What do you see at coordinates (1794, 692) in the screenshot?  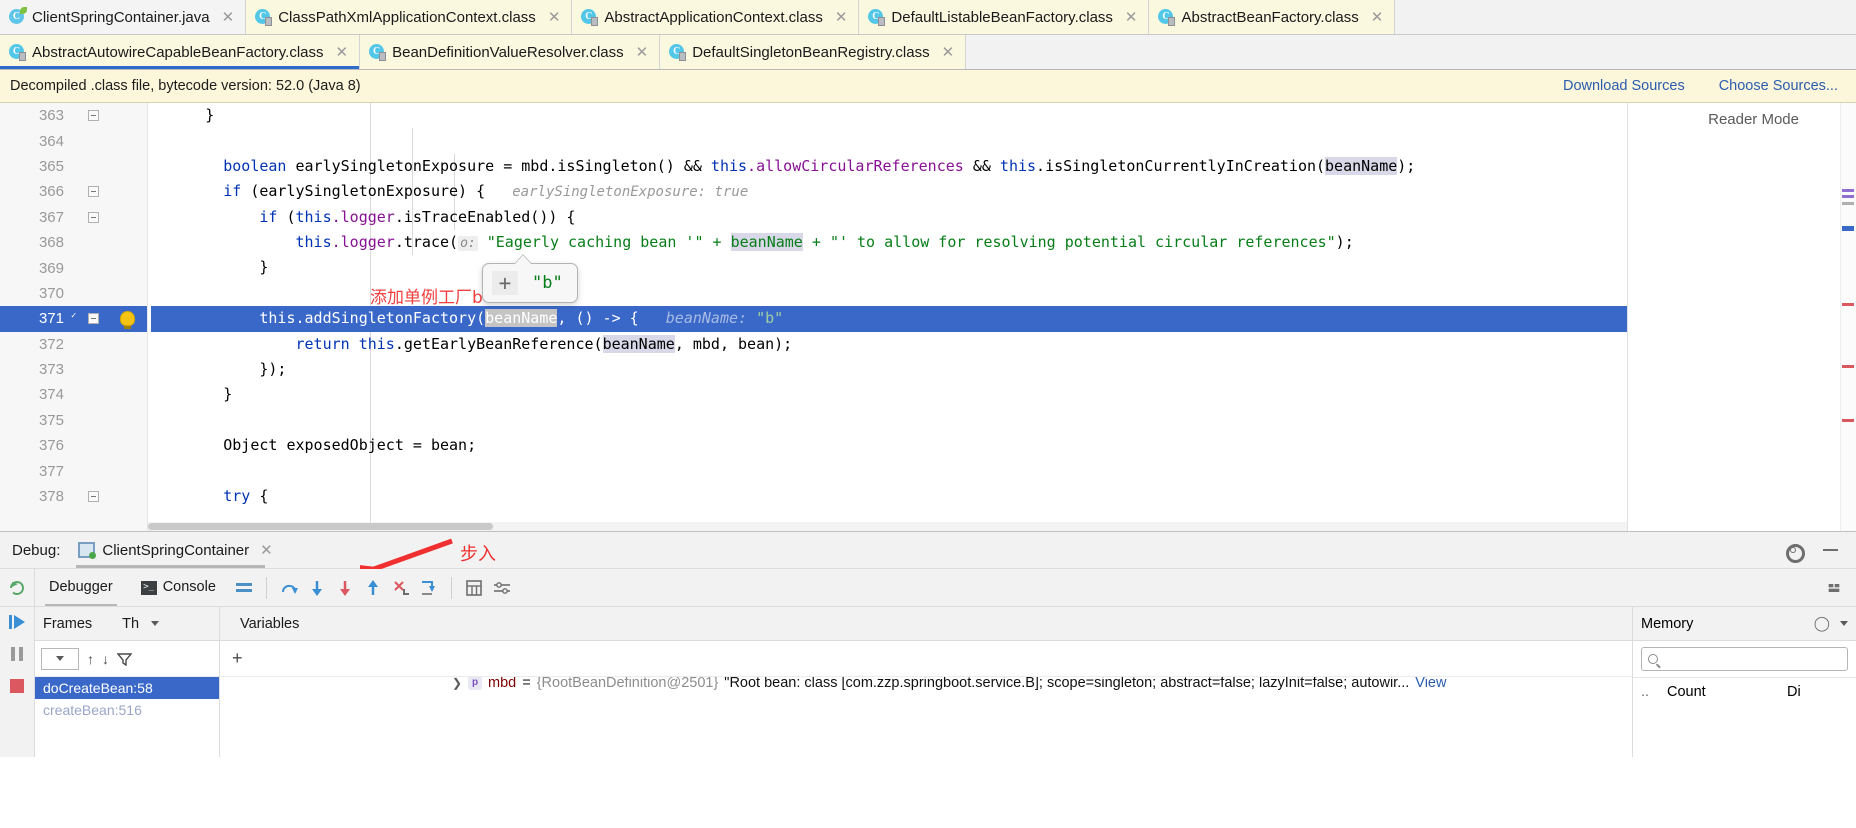 I see `memory-diff-column: Di` at bounding box center [1794, 692].